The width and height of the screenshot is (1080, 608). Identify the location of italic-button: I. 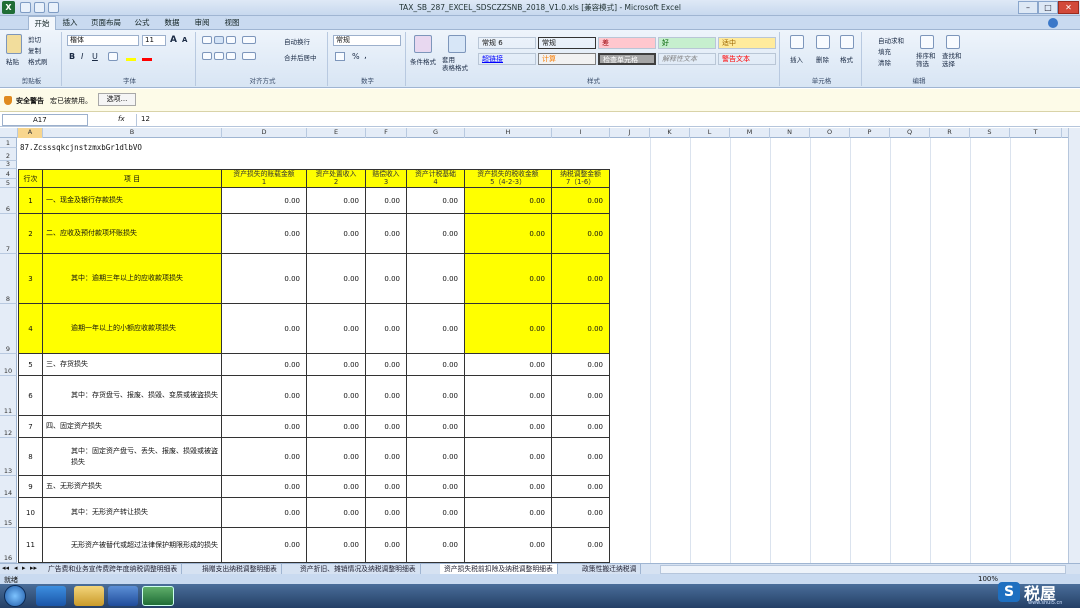
(82, 56).